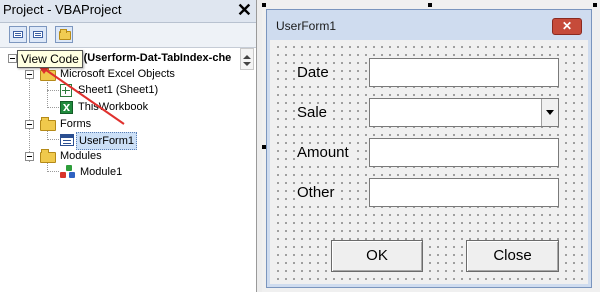  I want to click on userform-title: UserForm1, so click(306, 26).